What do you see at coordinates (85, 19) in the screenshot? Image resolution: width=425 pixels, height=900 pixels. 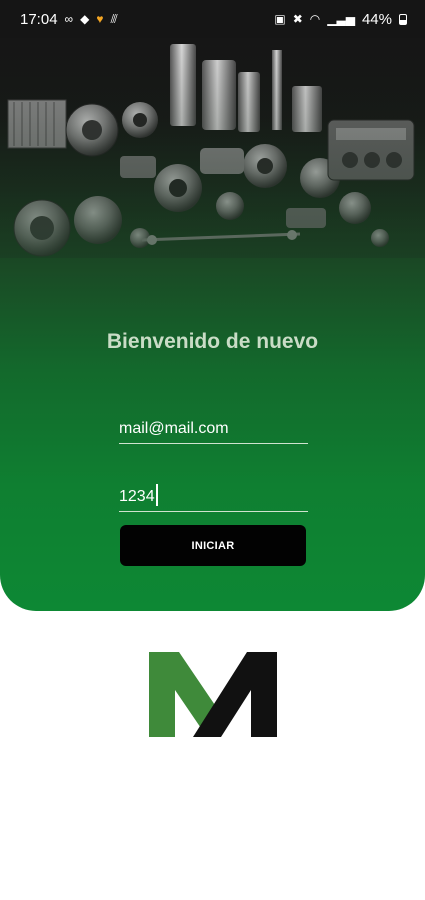 I see `water-drop-icon: ◆` at bounding box center [85, 19].